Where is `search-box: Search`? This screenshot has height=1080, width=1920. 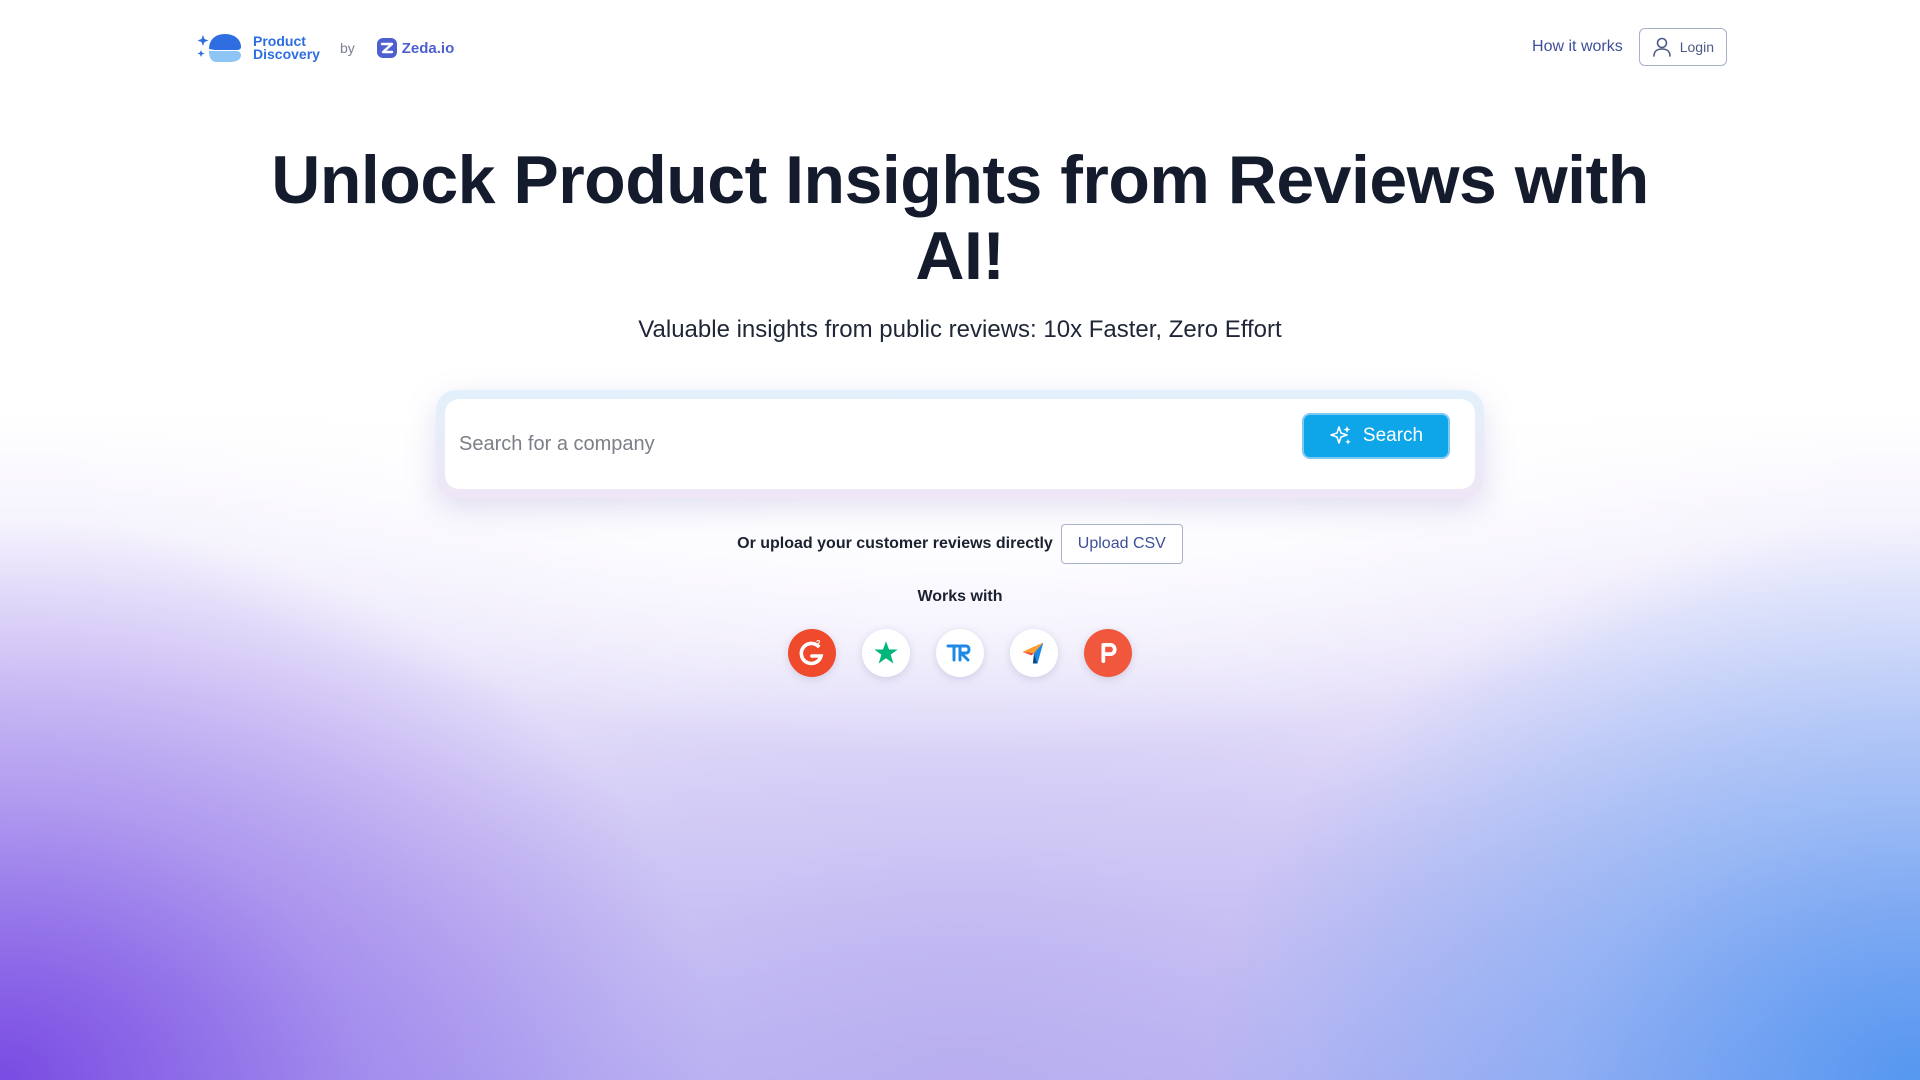
search-box: Search is located at coordinates (960, 444).